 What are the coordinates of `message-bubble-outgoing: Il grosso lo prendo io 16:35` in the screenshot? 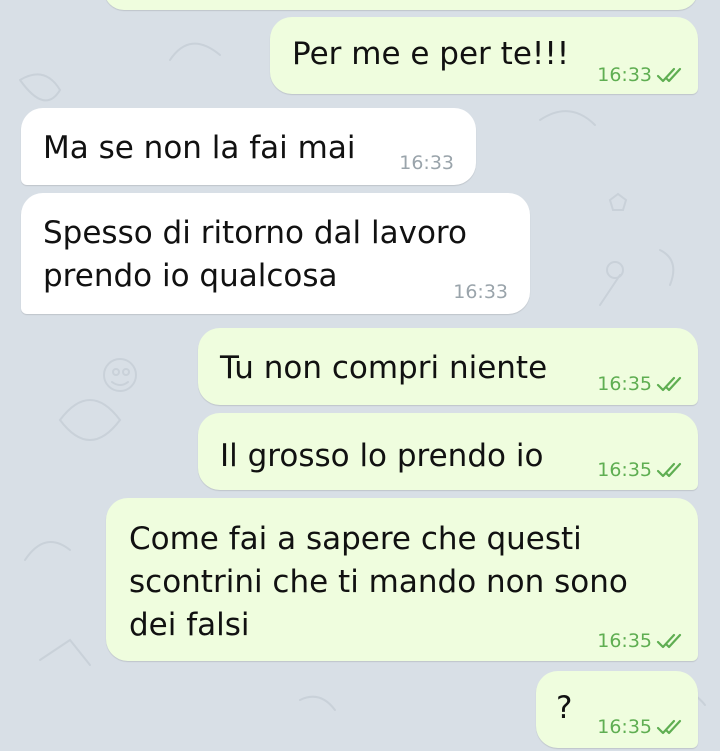 It's located at (448, 451).